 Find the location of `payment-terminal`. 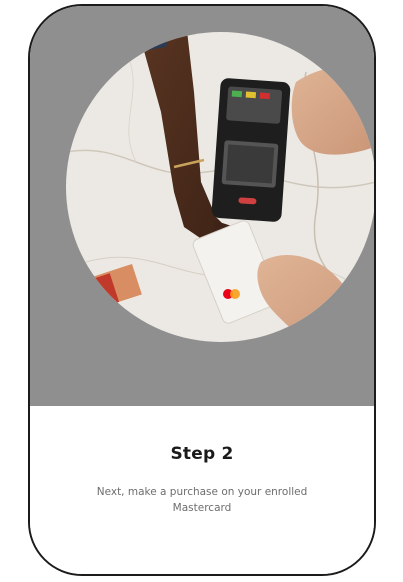

payment-terminal is located at coordinates (251, 150).